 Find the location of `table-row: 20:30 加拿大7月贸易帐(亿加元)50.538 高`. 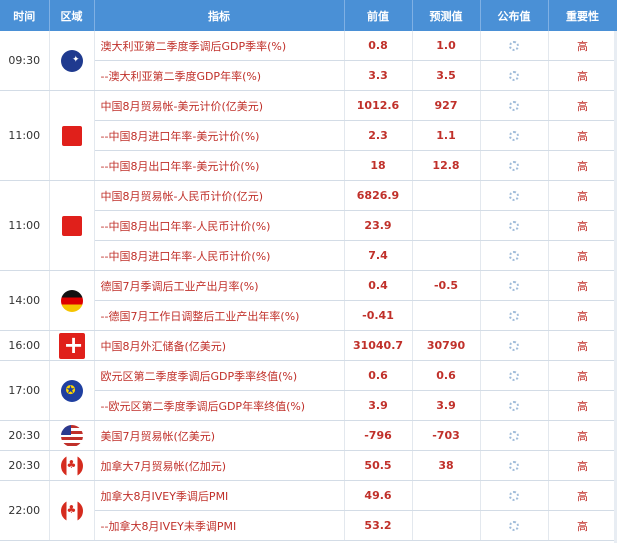

table-row: 20:30 加拿大7月贸易帐(亿加元)50.538 高 is located at coordinates (308, 465).